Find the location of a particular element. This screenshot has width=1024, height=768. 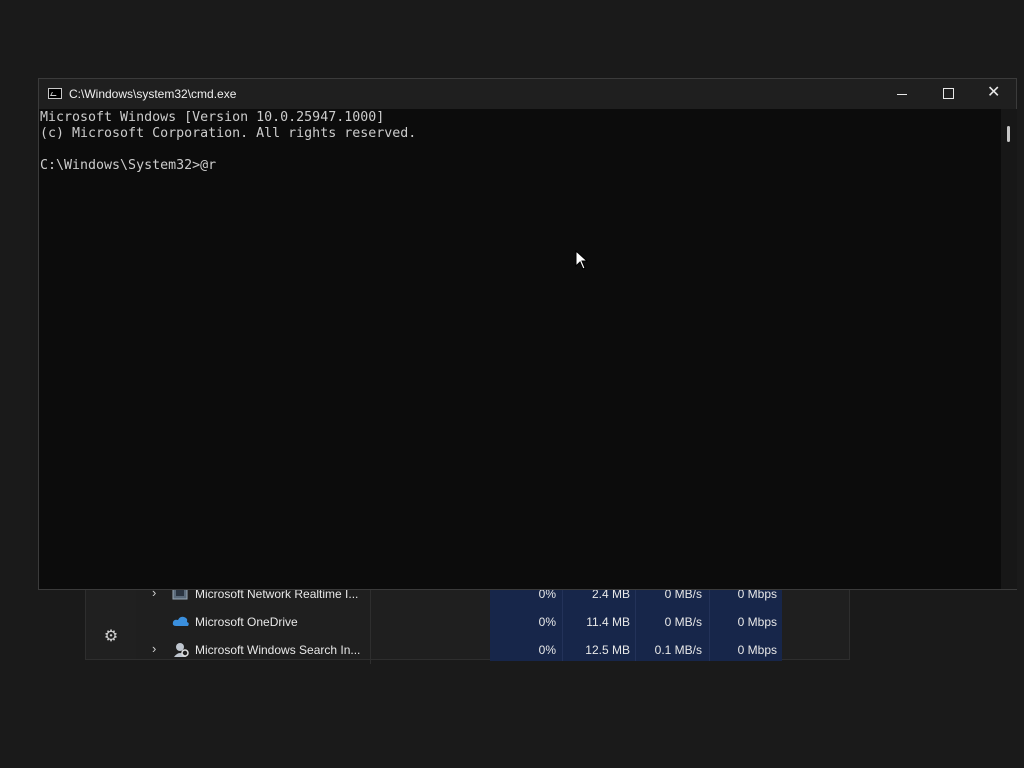

command-prompt-line: C:\Windows\System32>@r is located at coordinates (128, 165).